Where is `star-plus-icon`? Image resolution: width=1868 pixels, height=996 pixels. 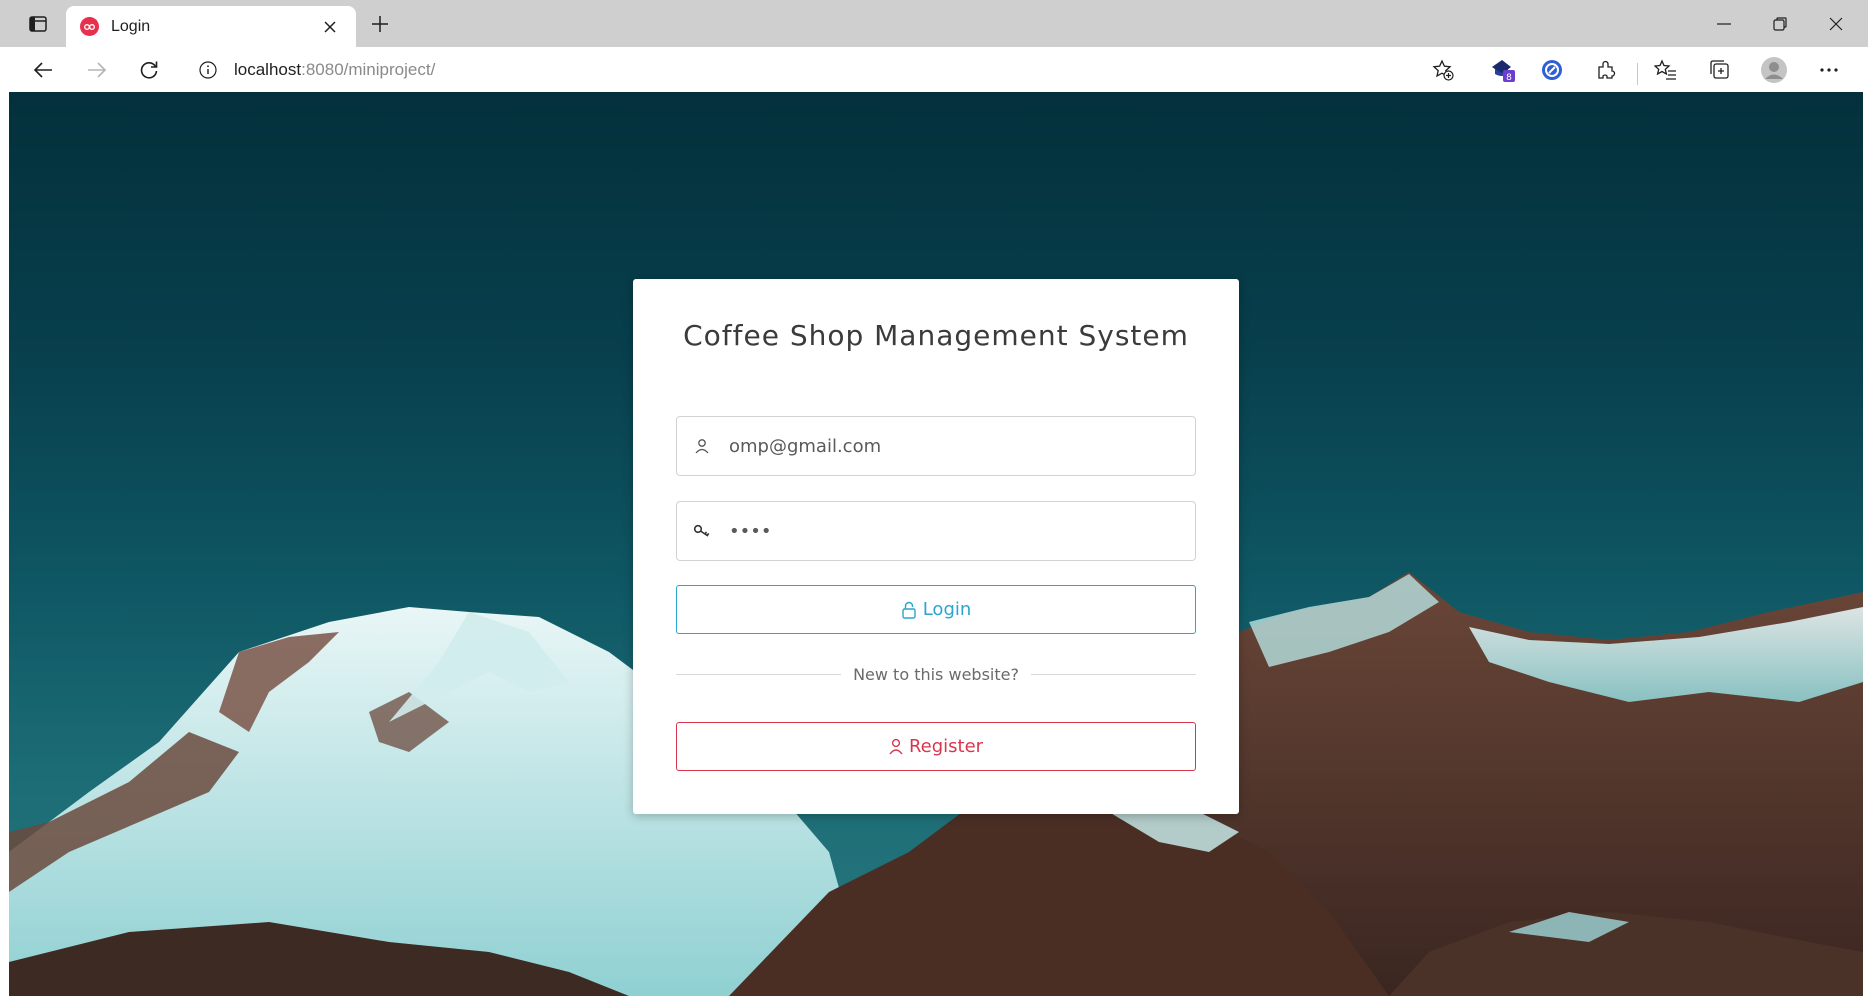 star-plus-icon is located at coordinates (1443, 70).